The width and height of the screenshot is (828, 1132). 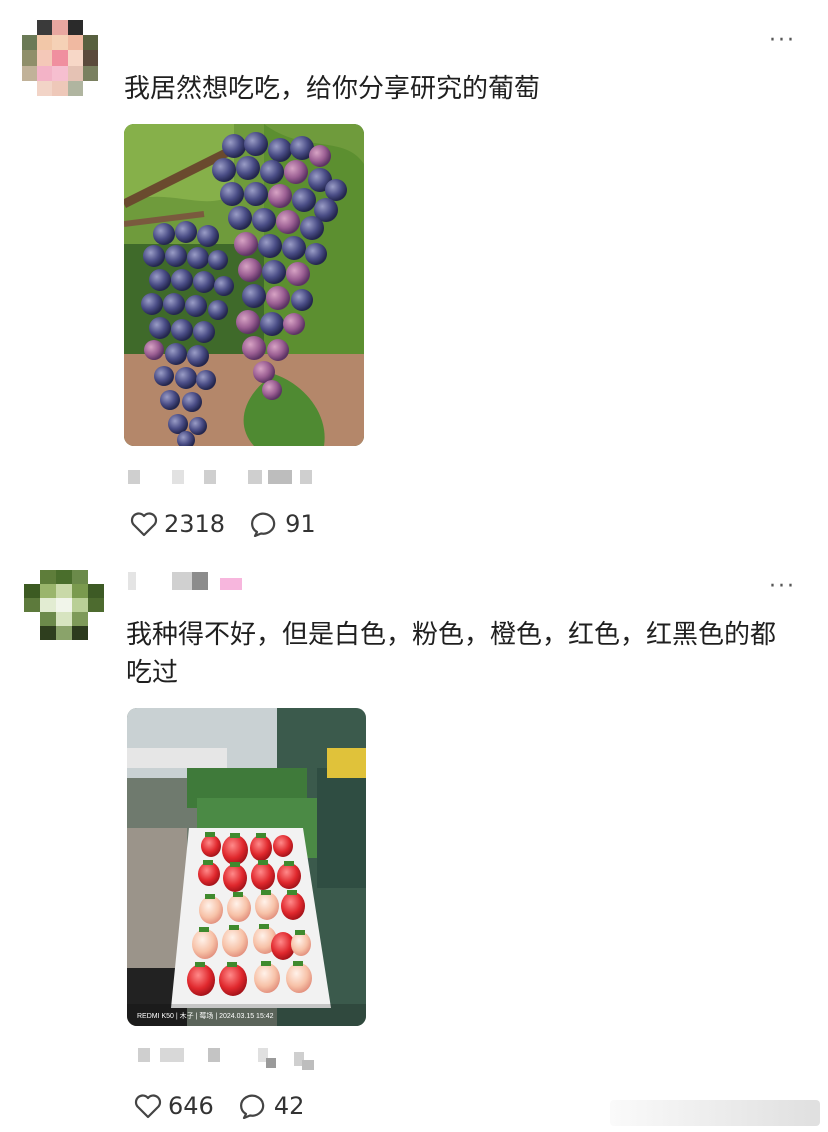 I want to click on post-text: 我种得不好，但是白色，粉色，橙色，红色，红黑色的都吃过, so click(x=451, y=654).